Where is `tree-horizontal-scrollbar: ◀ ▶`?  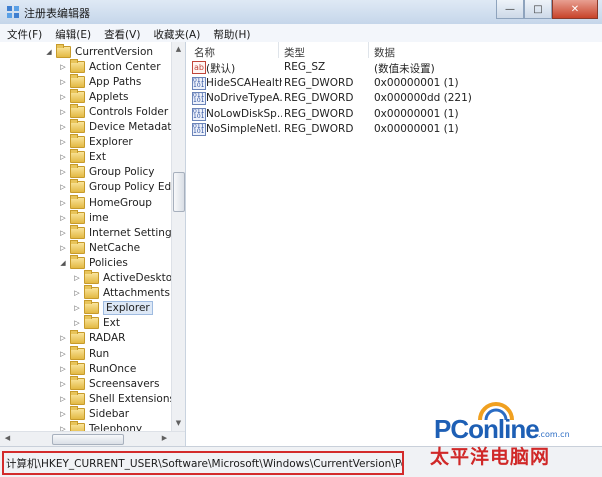
tree-horizontal-scrollbar: ◀ ▶ is located at coordinates (92, 438).